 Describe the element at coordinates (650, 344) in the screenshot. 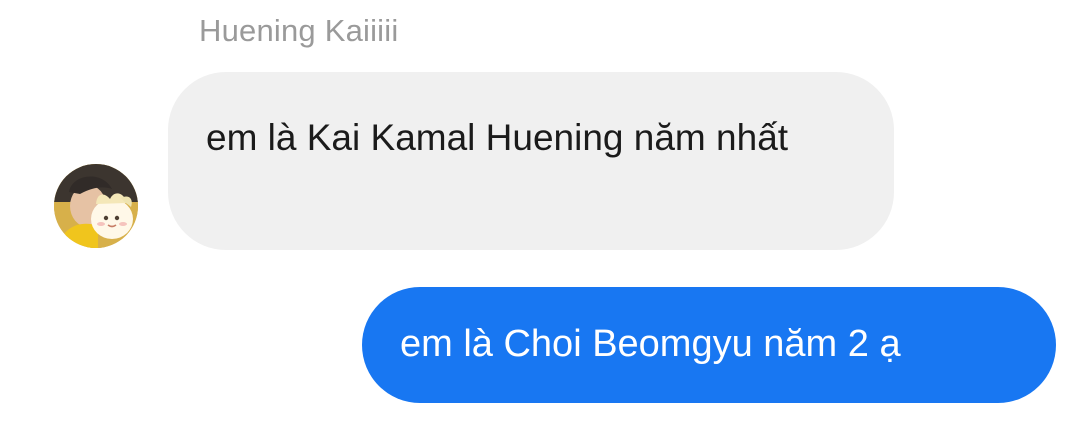

I see `outgoing-message-text: em là Choi Beomgyu năm 2 ạ` at that location.